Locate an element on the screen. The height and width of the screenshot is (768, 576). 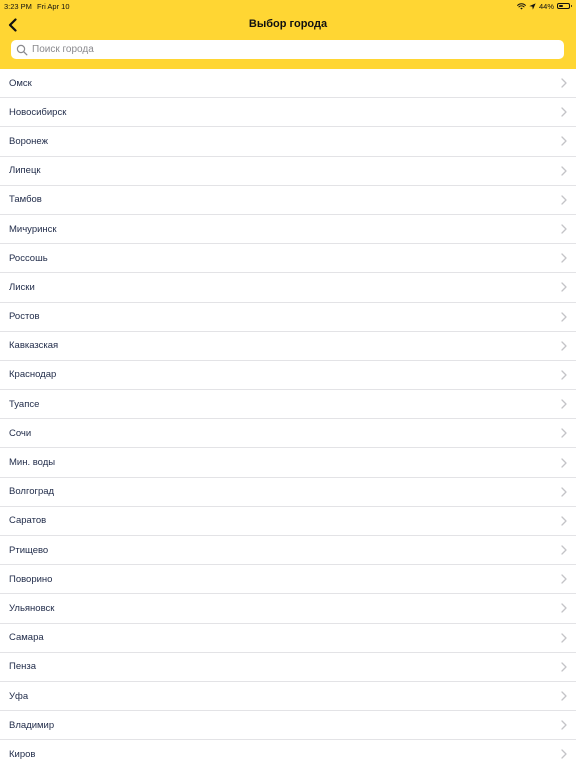
city-name: Кавказская is located at coordinates (34, 346).